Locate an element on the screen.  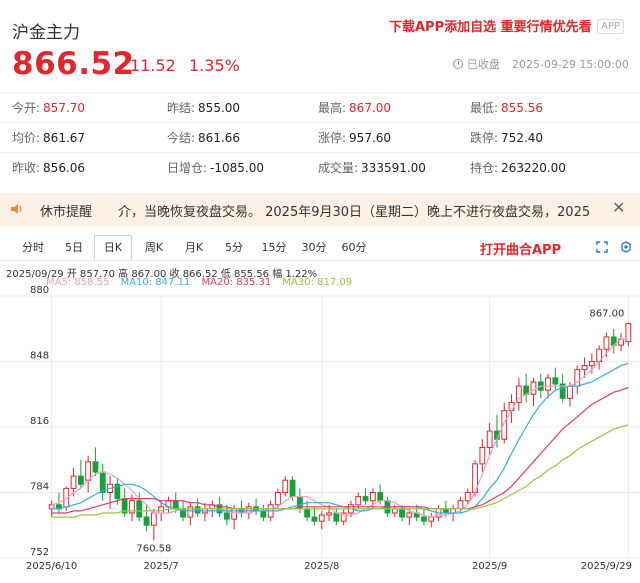
stat-cell: 日增仓: -1085.00 is located at coordinates (215, 168).